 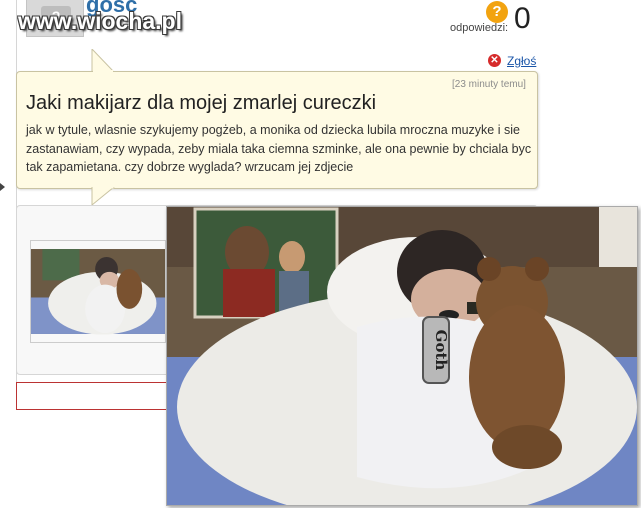 What do you see at coordinates (521, 61) in the screenshot?
I see `report-link: Zgłoś` at bounding box center [521, 61].